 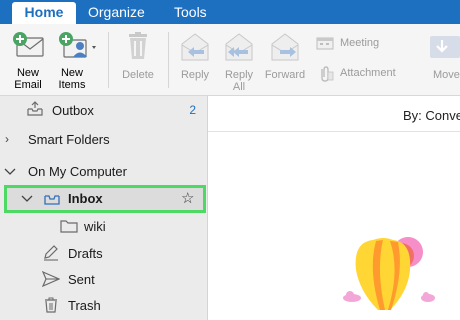 I want to click on paper-plane-icon, so click(x=51, y=279).